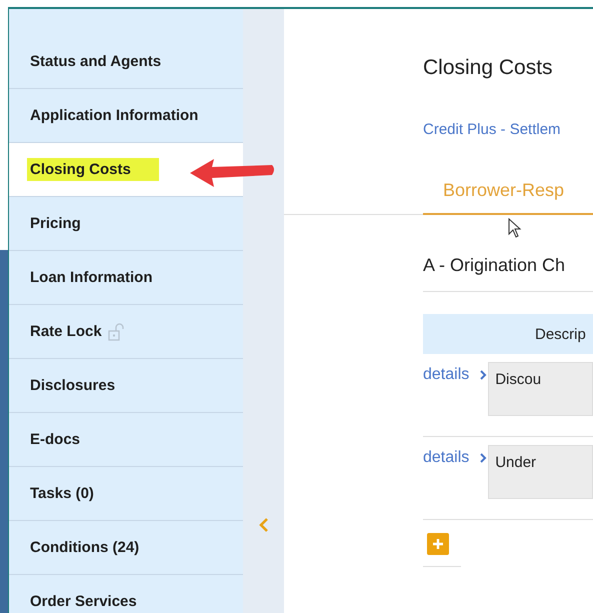  Describe the element at coordinates (560, 334) in the screenshot. I see `column-header: Descrip` at that location.